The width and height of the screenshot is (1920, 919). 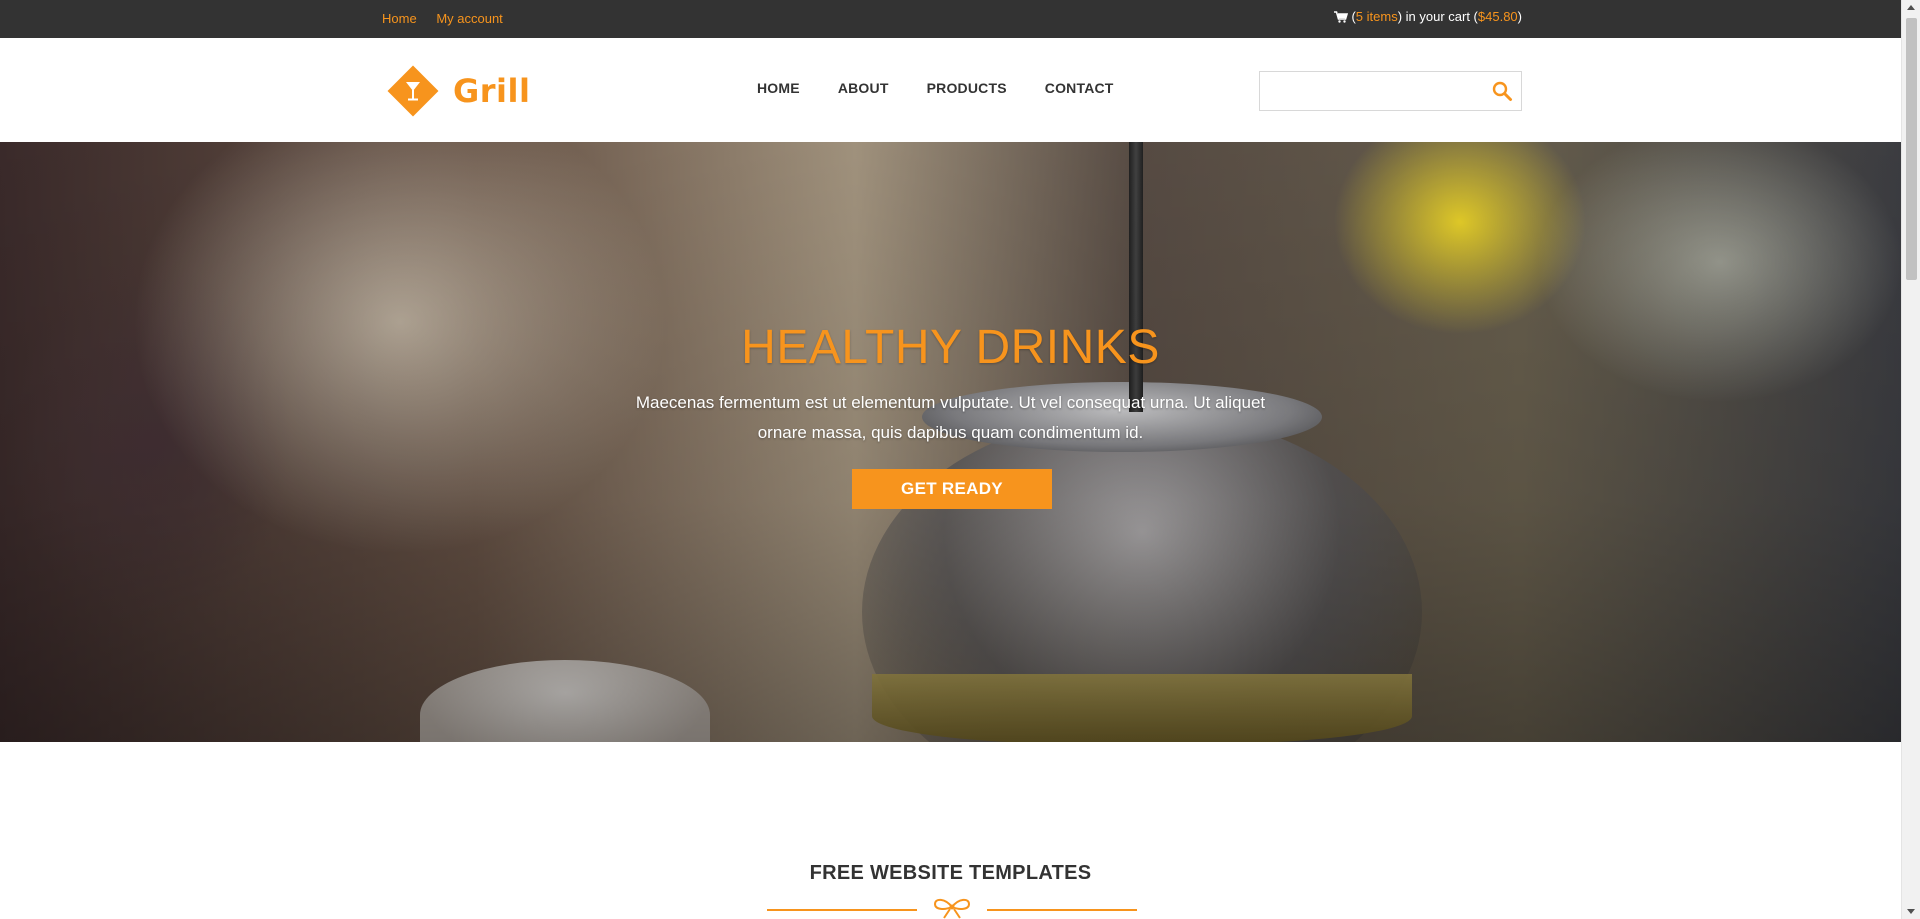 What do you see at coordinates (1911, 149) in the screenshot?
I see `scroll-thumb` at bounding box center [1911, 149].